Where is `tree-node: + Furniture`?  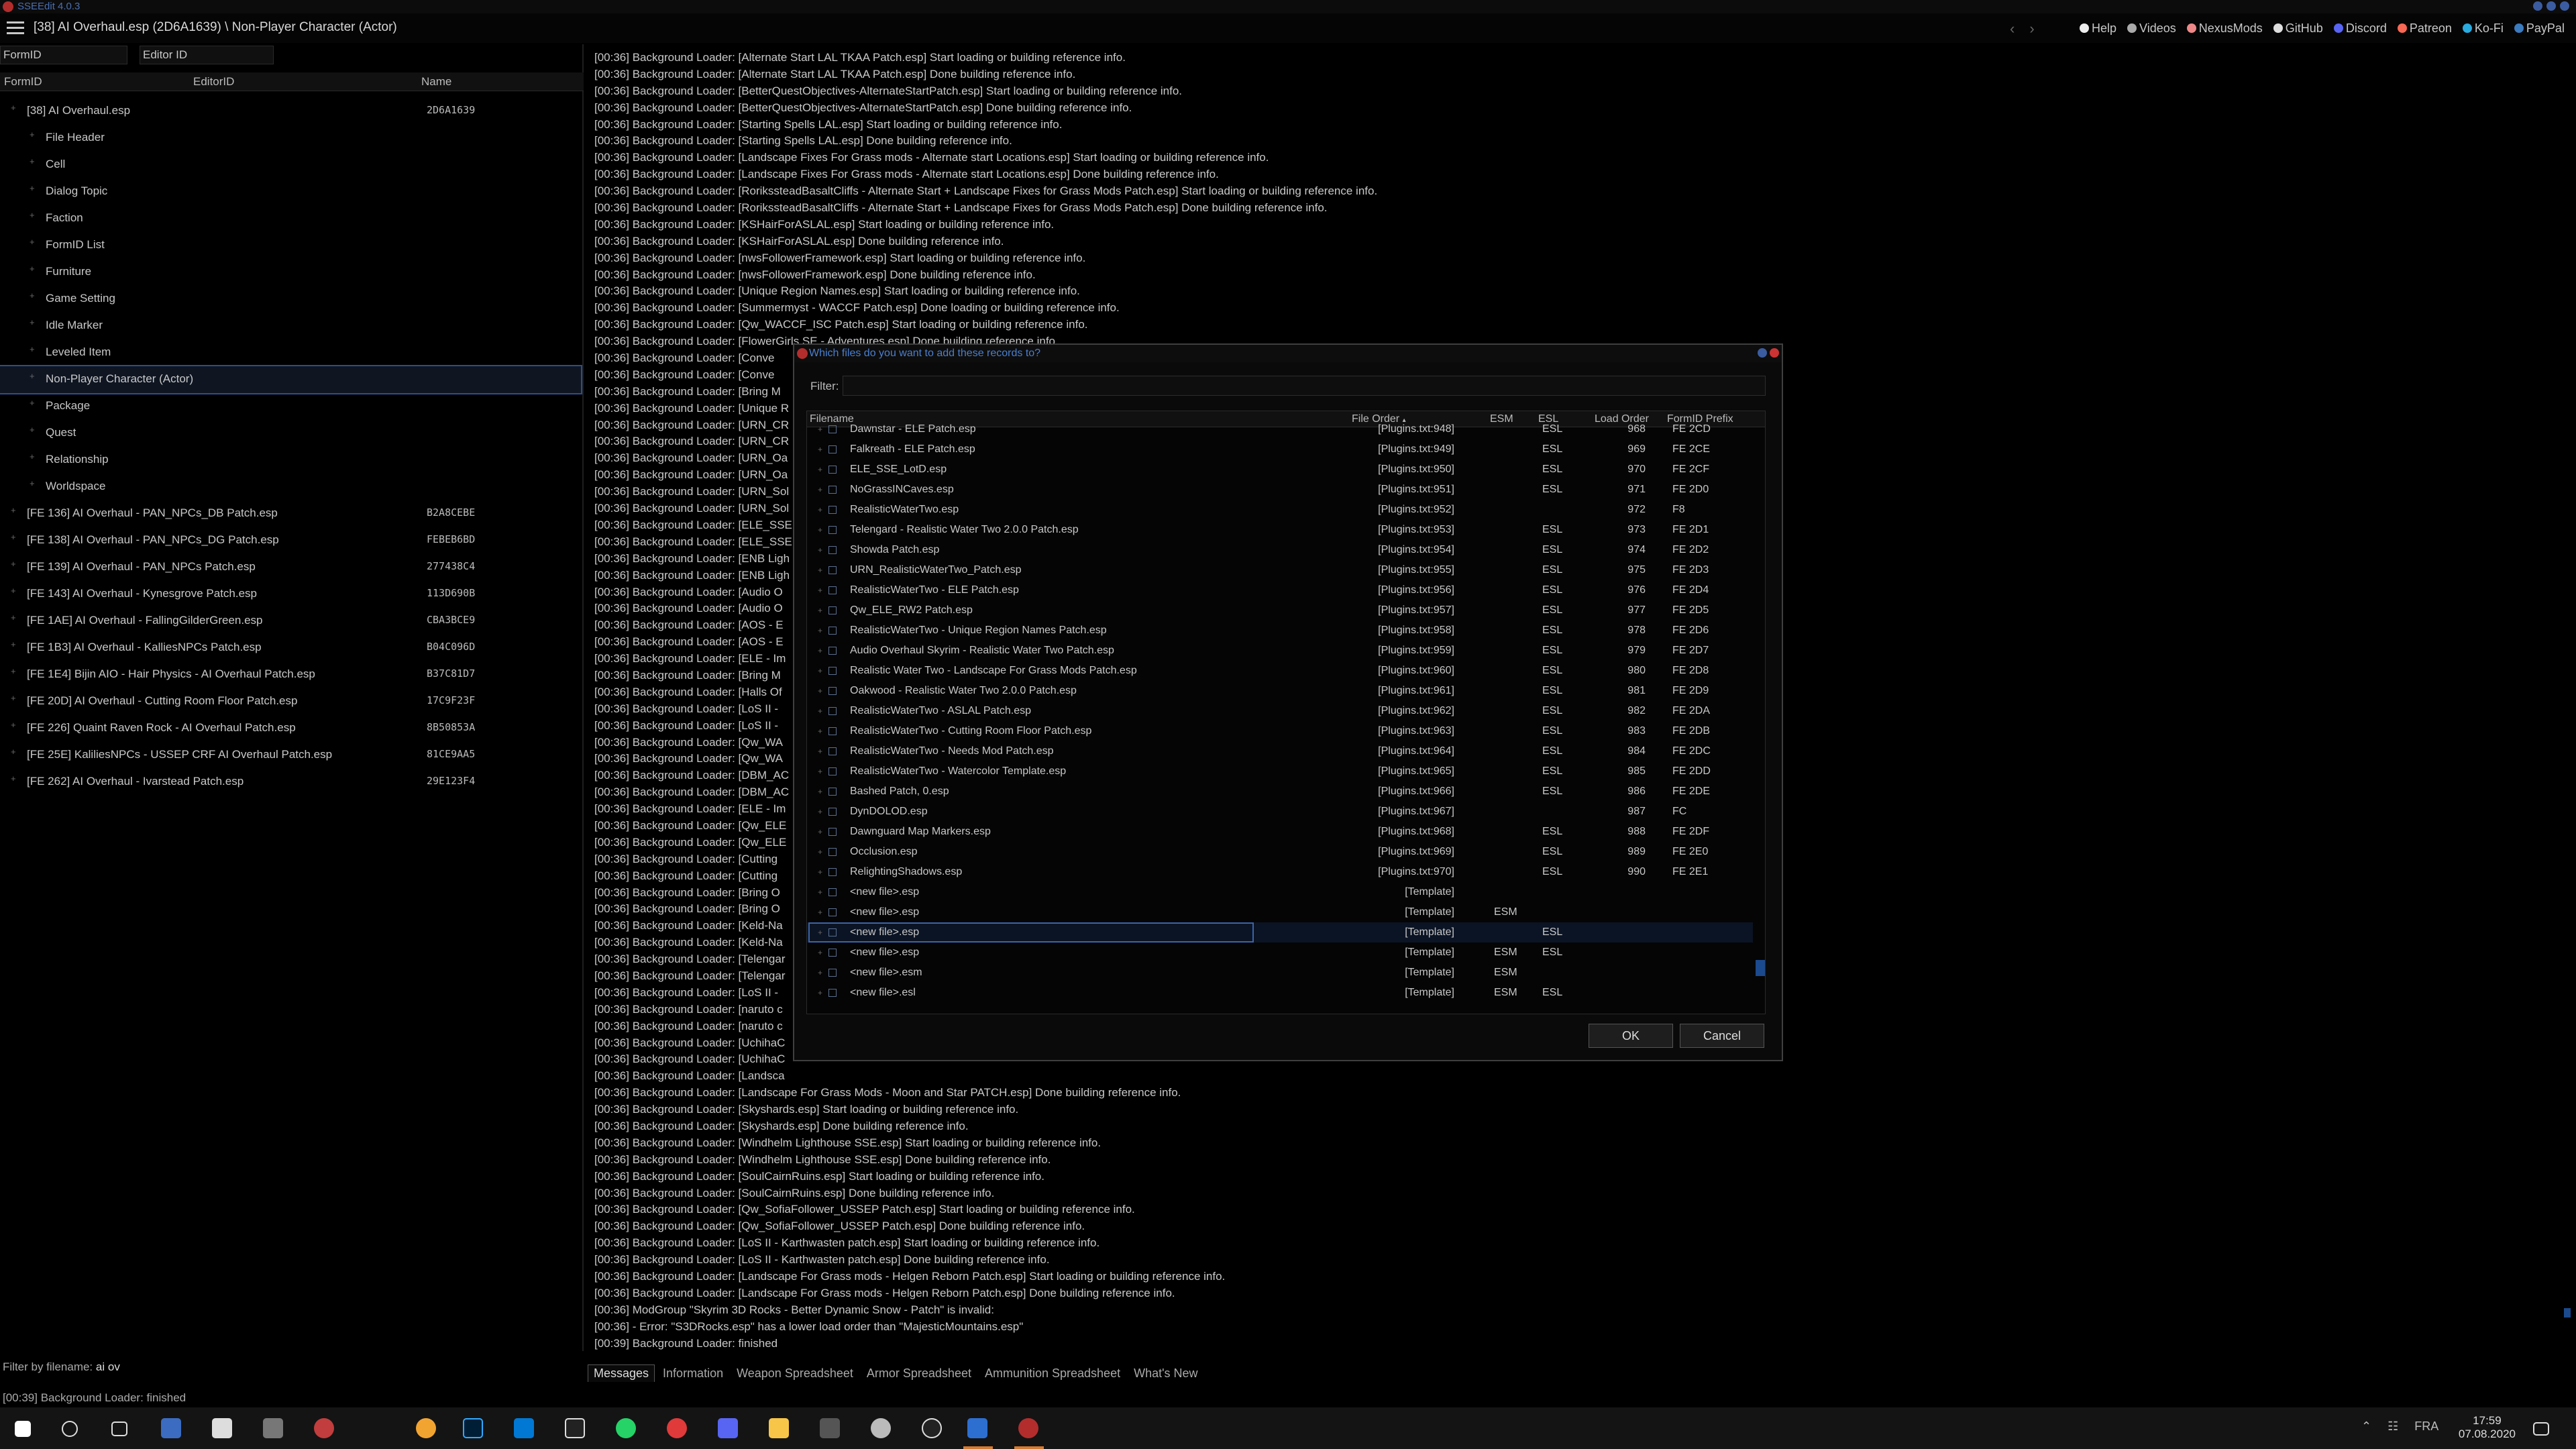 tree-node: + Furniture is located at coordinates (290, 272).